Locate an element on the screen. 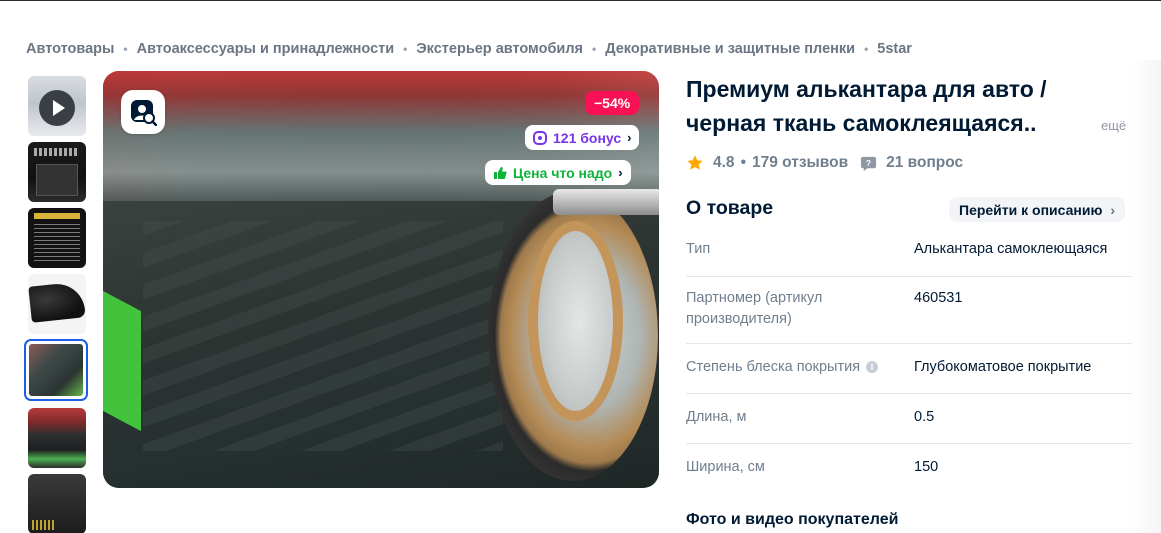 This screenshot has height=533, width=1161. good-price-badge: Цена что надо › is located at coordinates (558, 172).